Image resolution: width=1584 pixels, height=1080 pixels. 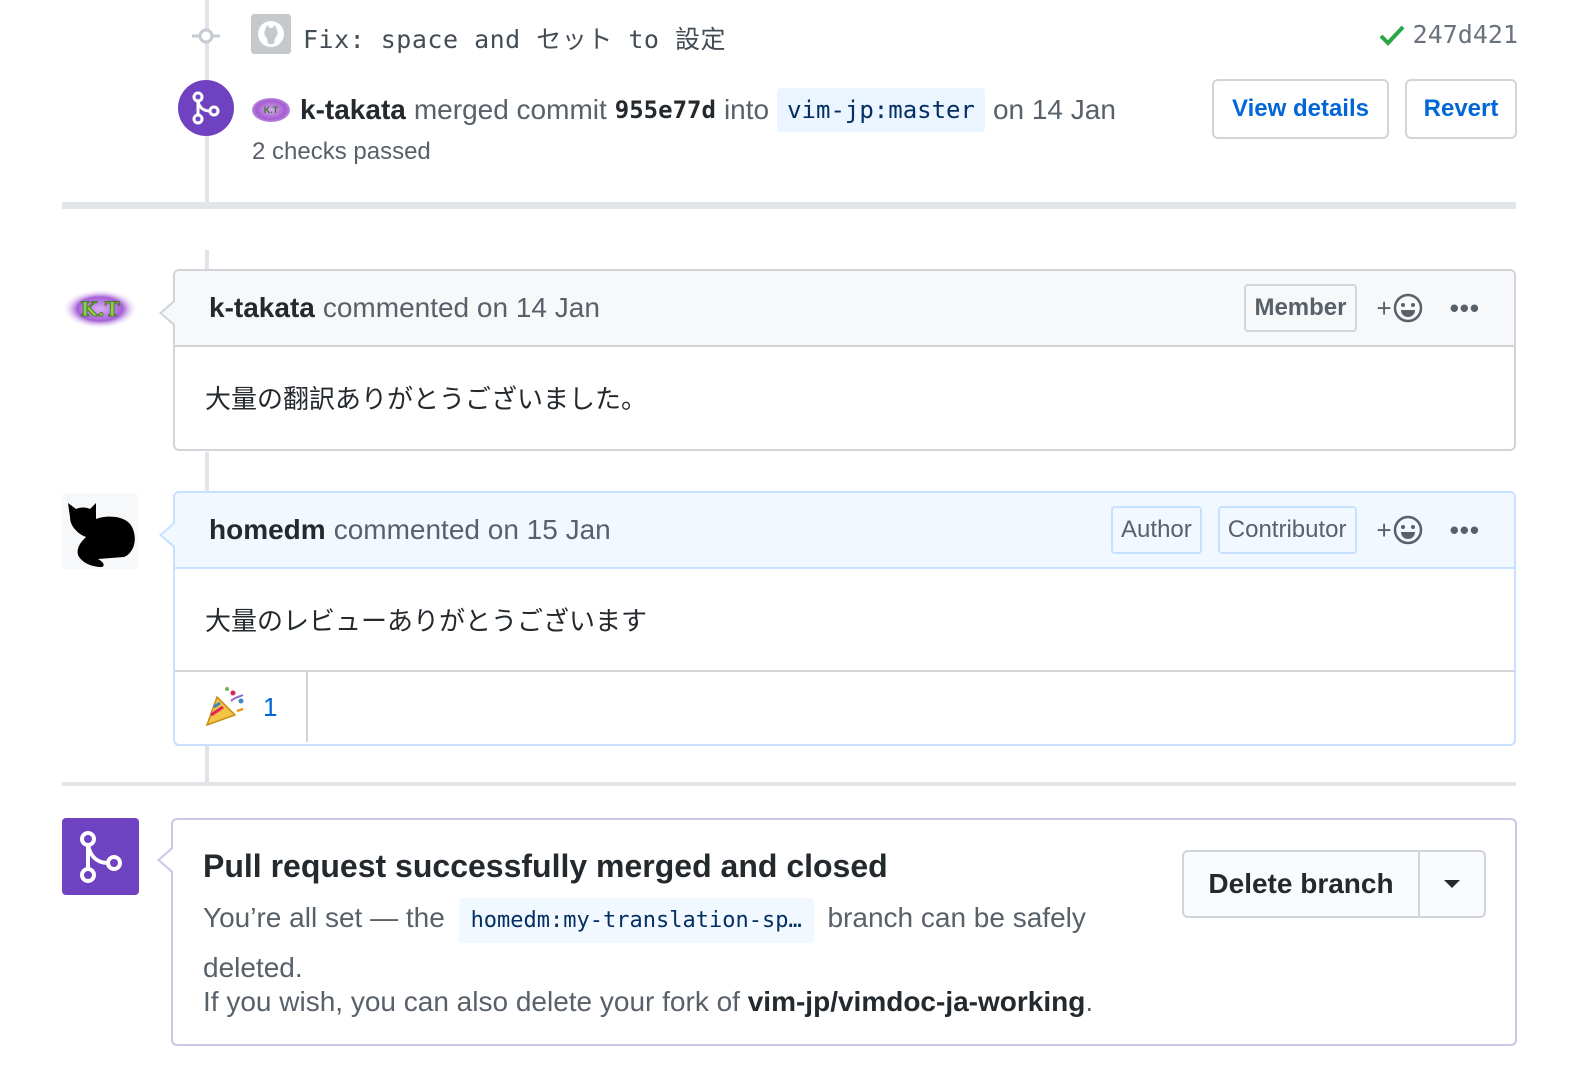 What do you see at coordinates (917, 1001) in the screenshot?
I see `fork-repo-link: vim-jp/vimdoc-ja-working` at bounding box center [917, 1001].